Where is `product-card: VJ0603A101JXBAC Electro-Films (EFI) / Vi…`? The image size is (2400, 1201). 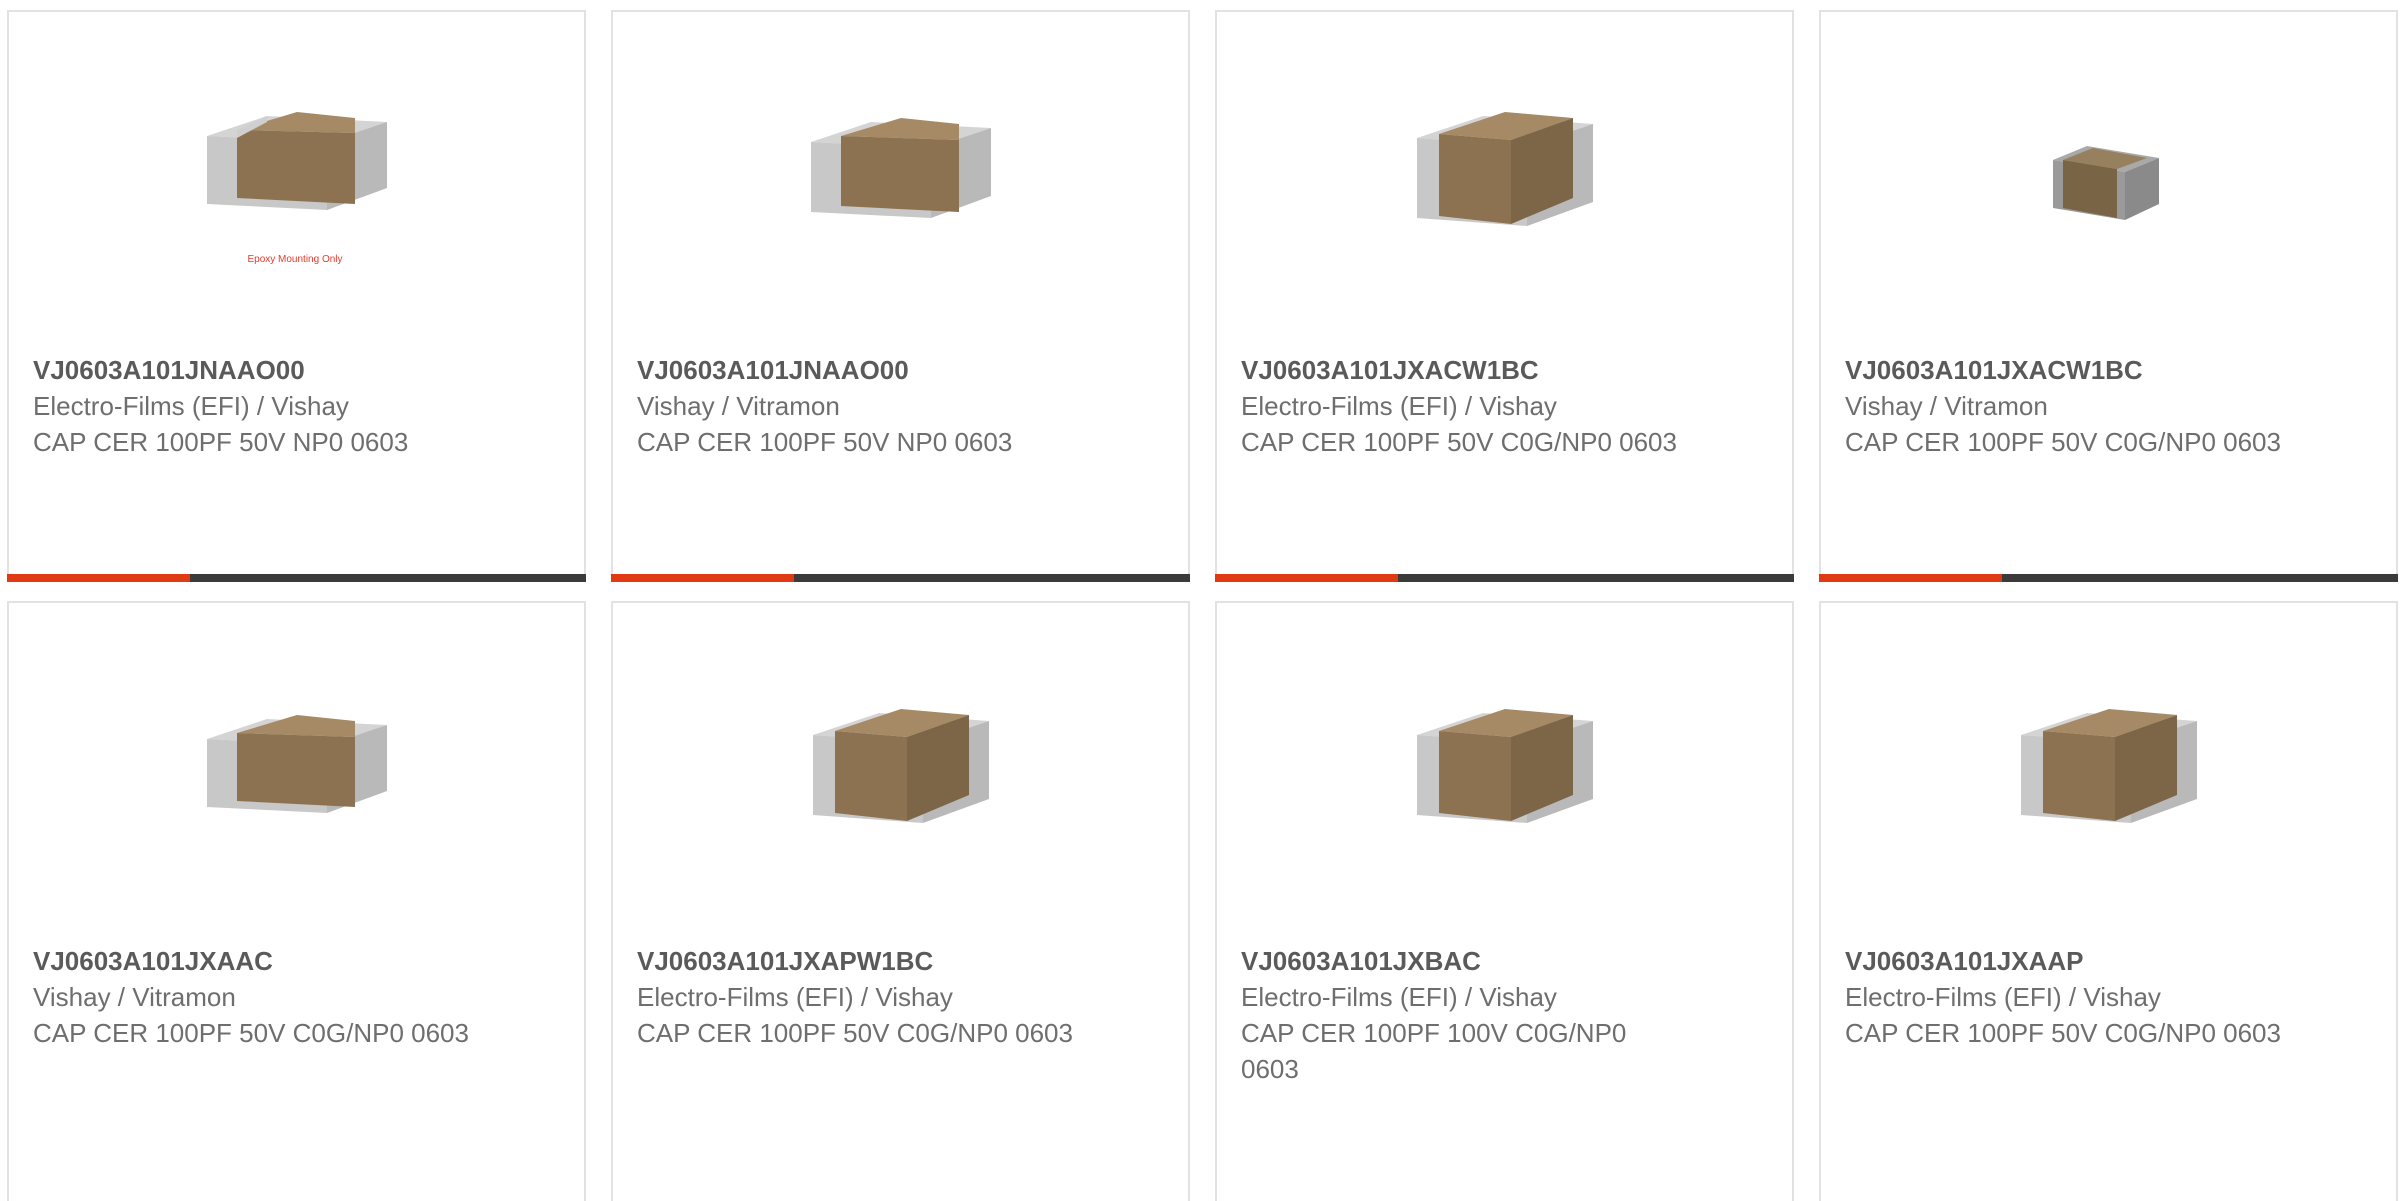 product-card: VJ0603A101JXBAC Electro-Films (EFI) / Vi… is located at coordinates (1504, 901).